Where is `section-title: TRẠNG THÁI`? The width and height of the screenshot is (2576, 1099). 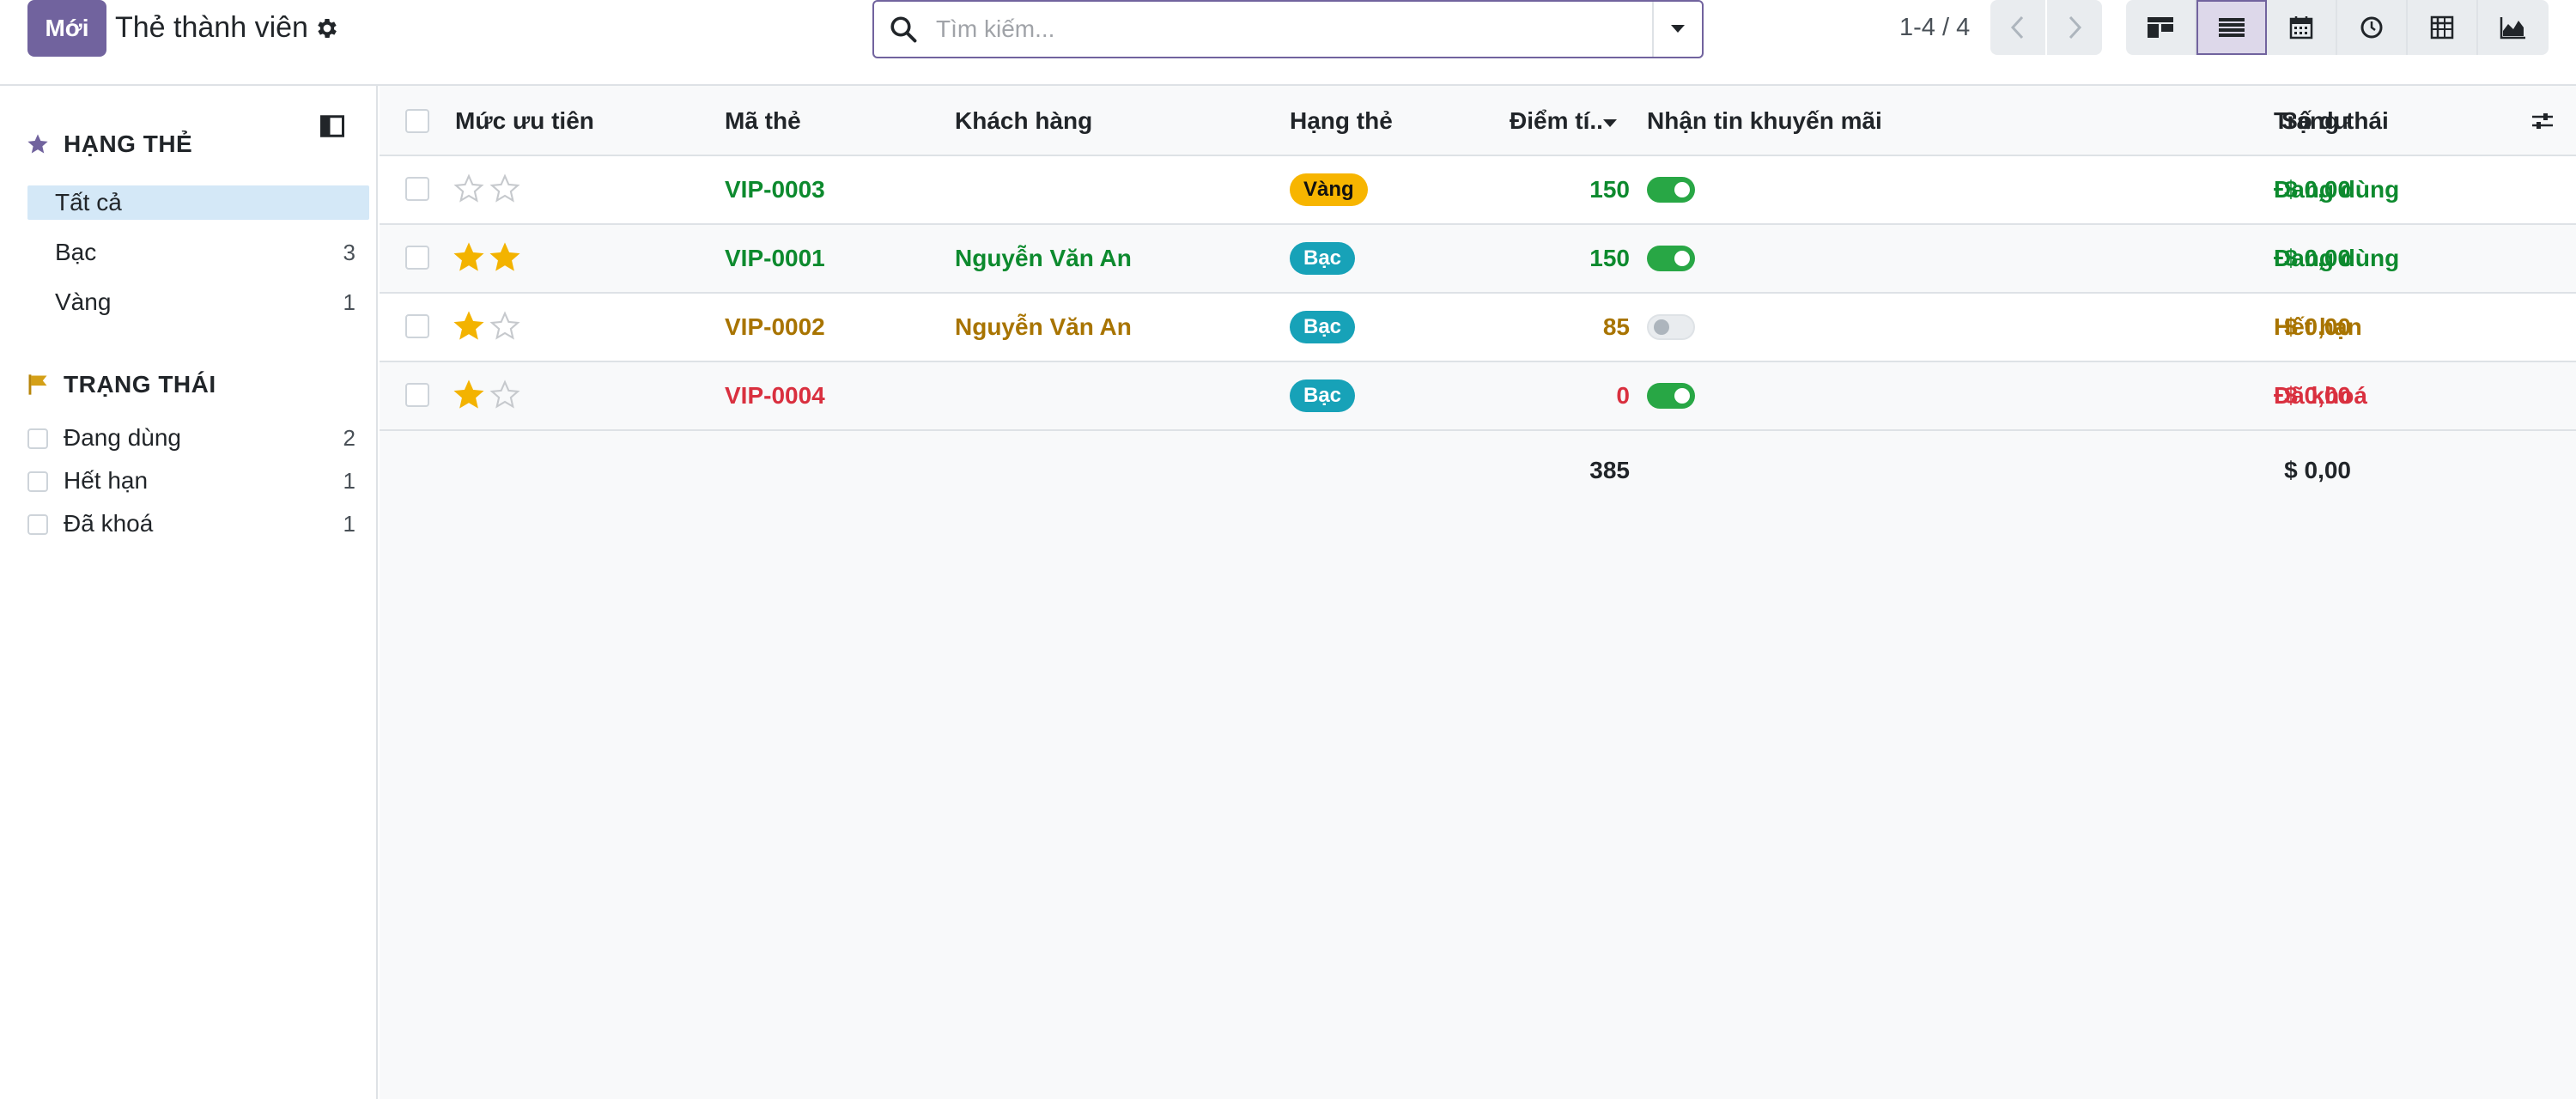
section-title: TRẠNG THÁI is located at coordinates (140, 384).